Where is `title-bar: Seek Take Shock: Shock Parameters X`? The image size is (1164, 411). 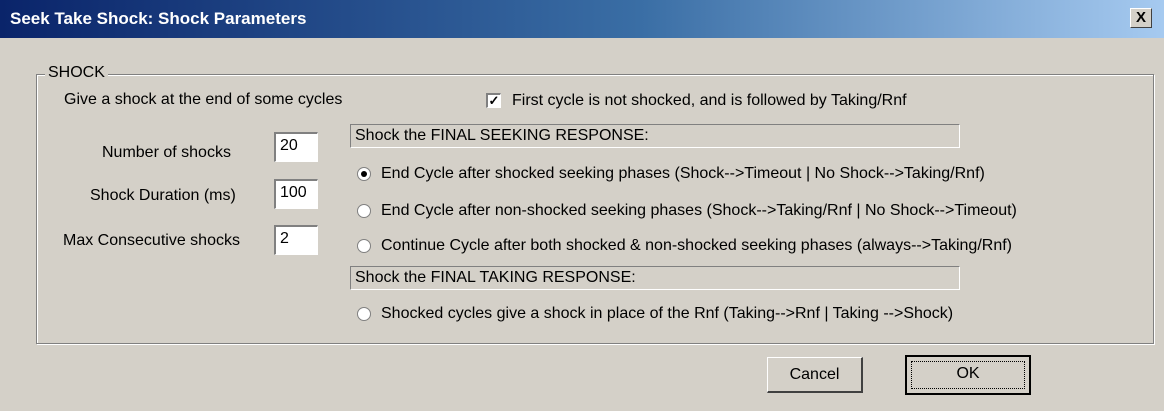 title-bar: Seek Take Shock: Shock Parameters X is located at coordinates (582, 19).